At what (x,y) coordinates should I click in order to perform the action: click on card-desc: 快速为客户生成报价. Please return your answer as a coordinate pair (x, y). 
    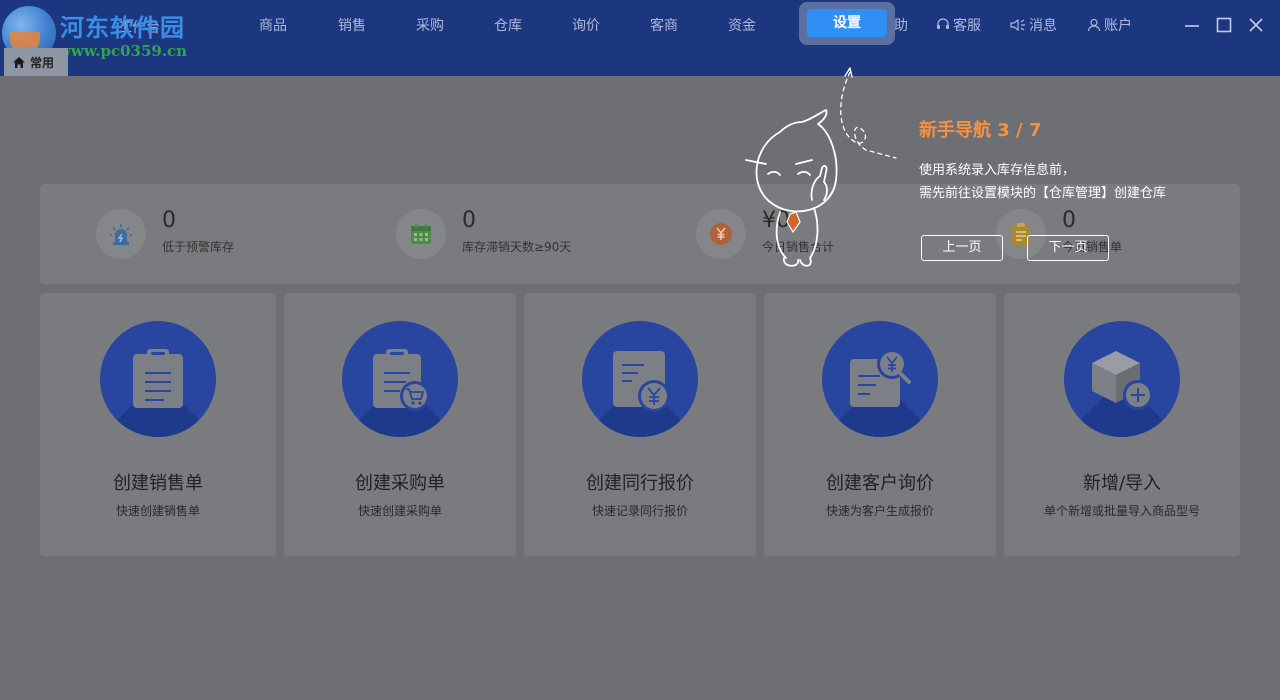
    Looking at the image, I should click on (879, 511).